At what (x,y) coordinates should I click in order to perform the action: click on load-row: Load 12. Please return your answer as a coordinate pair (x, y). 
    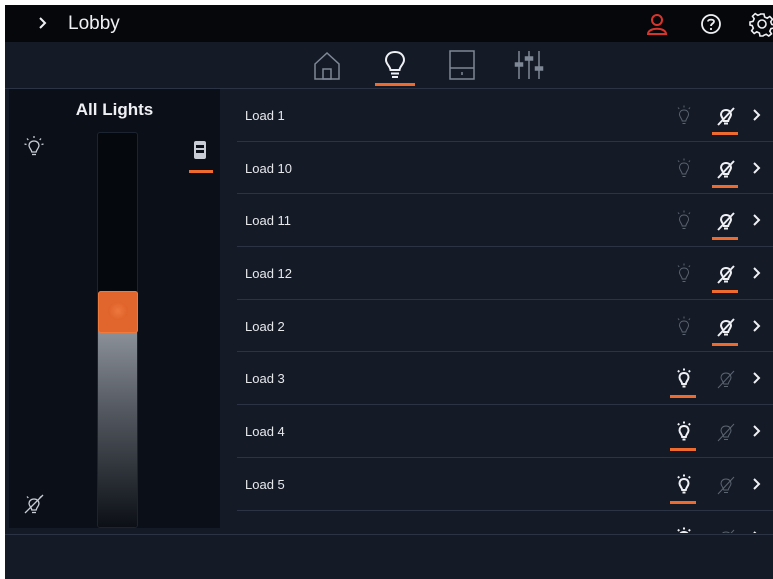
    Looking at the image, I should click on (505, 273).